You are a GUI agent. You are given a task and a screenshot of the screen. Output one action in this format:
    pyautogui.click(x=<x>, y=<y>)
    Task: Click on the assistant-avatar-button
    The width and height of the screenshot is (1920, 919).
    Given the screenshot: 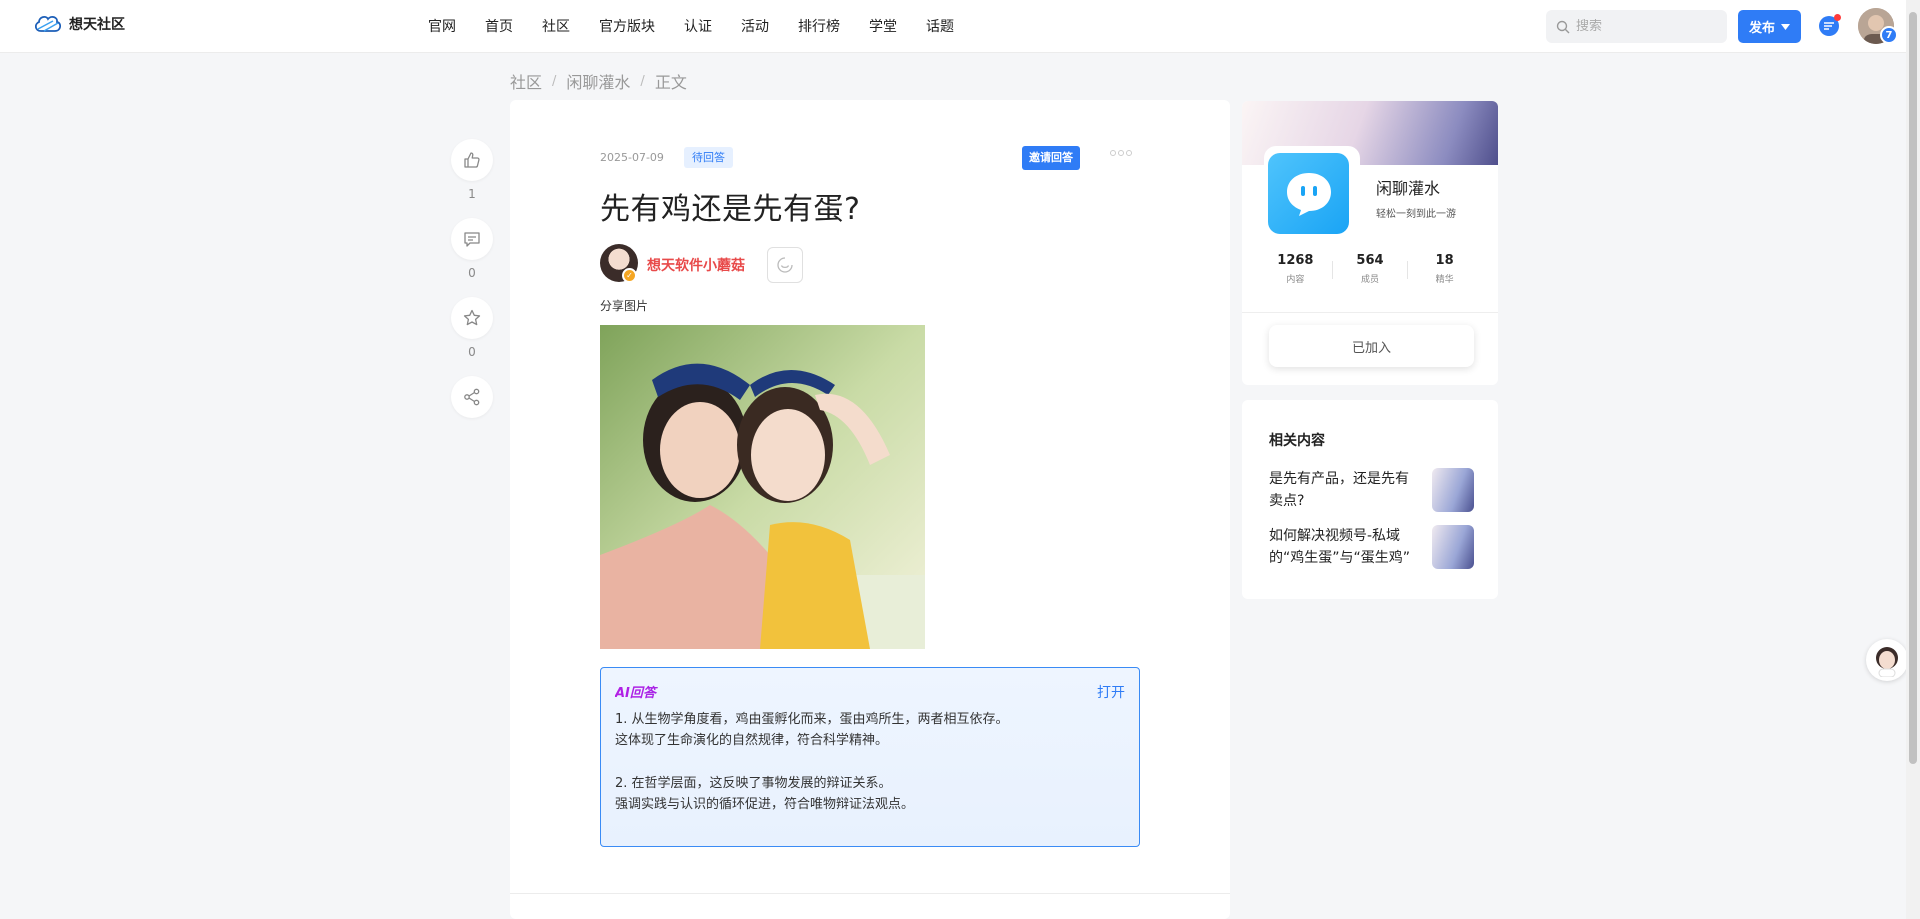 What is the action you would take?
    pyautogui.click(x=1887, y=660)
    